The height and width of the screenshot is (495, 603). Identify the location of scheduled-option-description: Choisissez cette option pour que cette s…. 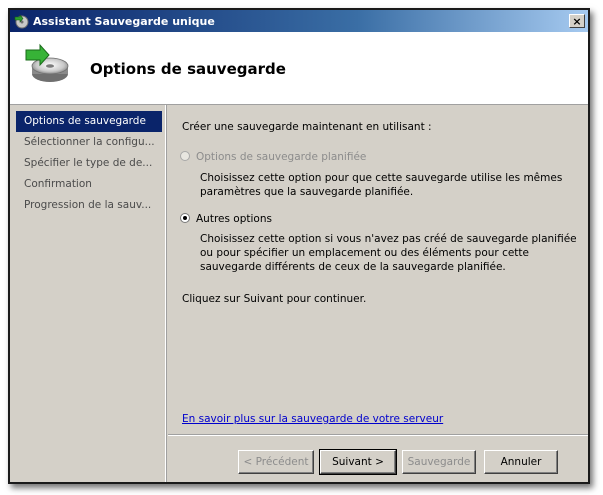
(381, 185).